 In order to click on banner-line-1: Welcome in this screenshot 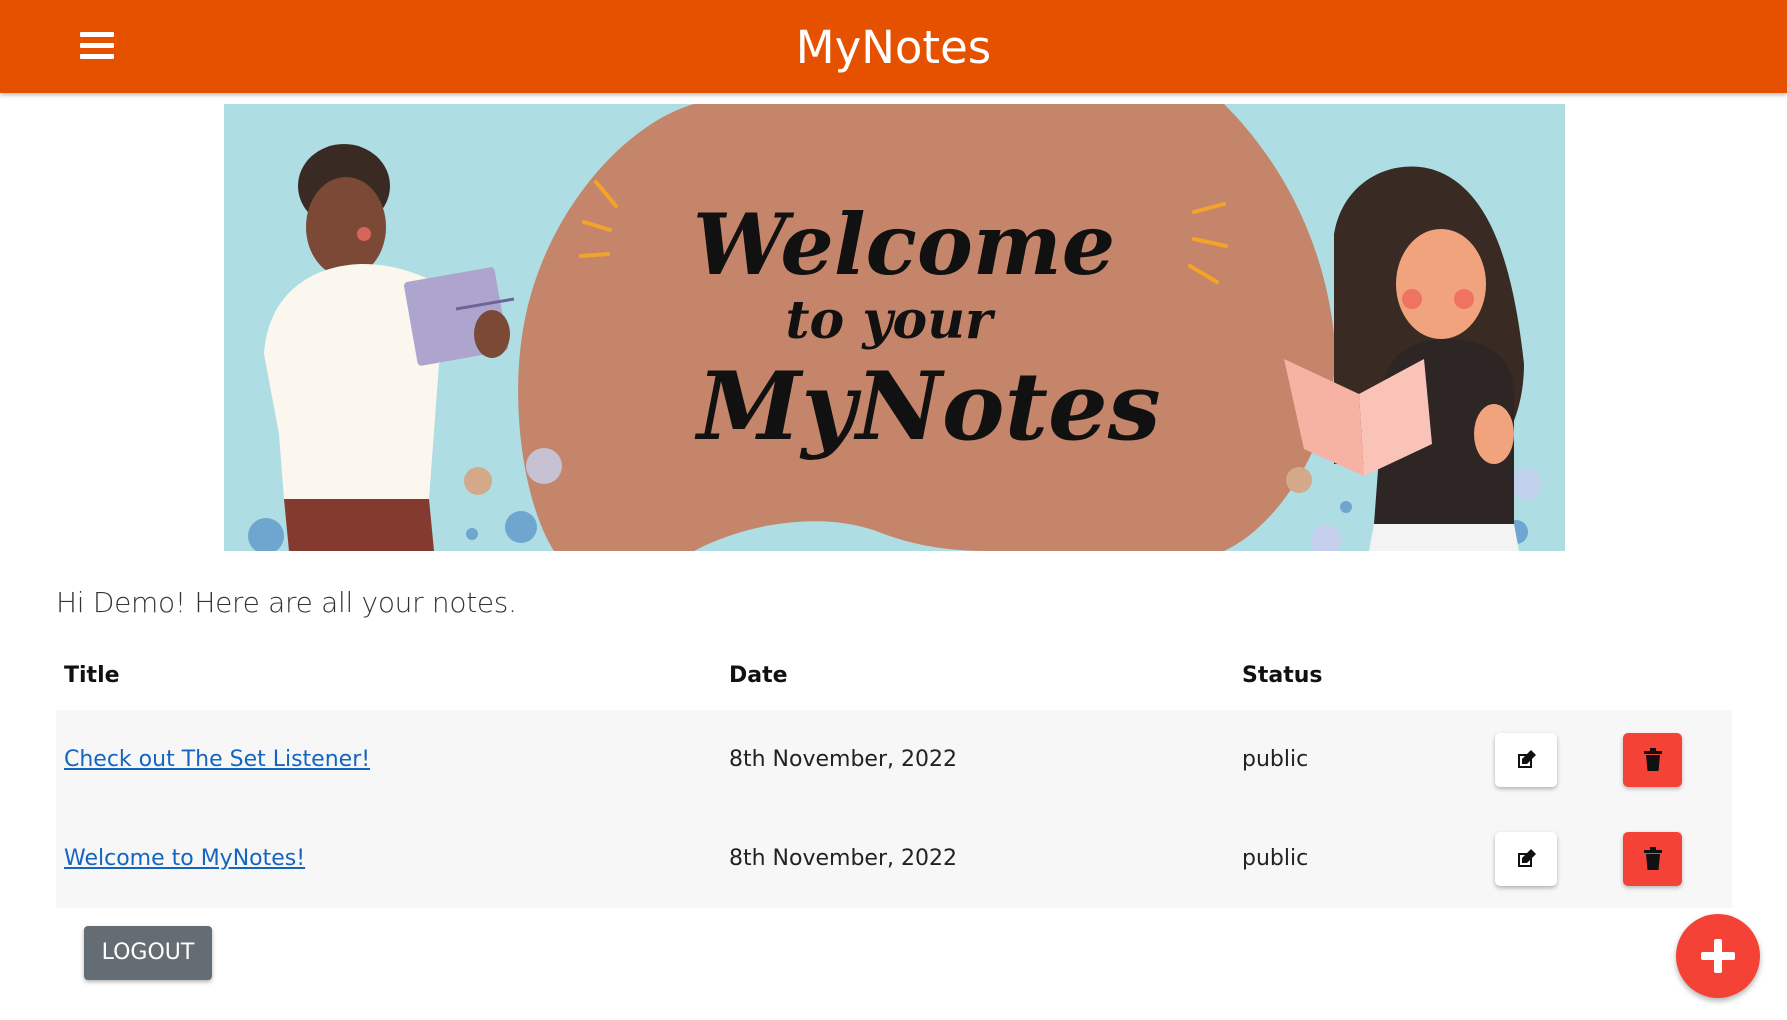, I will do `click(904, 244)`.